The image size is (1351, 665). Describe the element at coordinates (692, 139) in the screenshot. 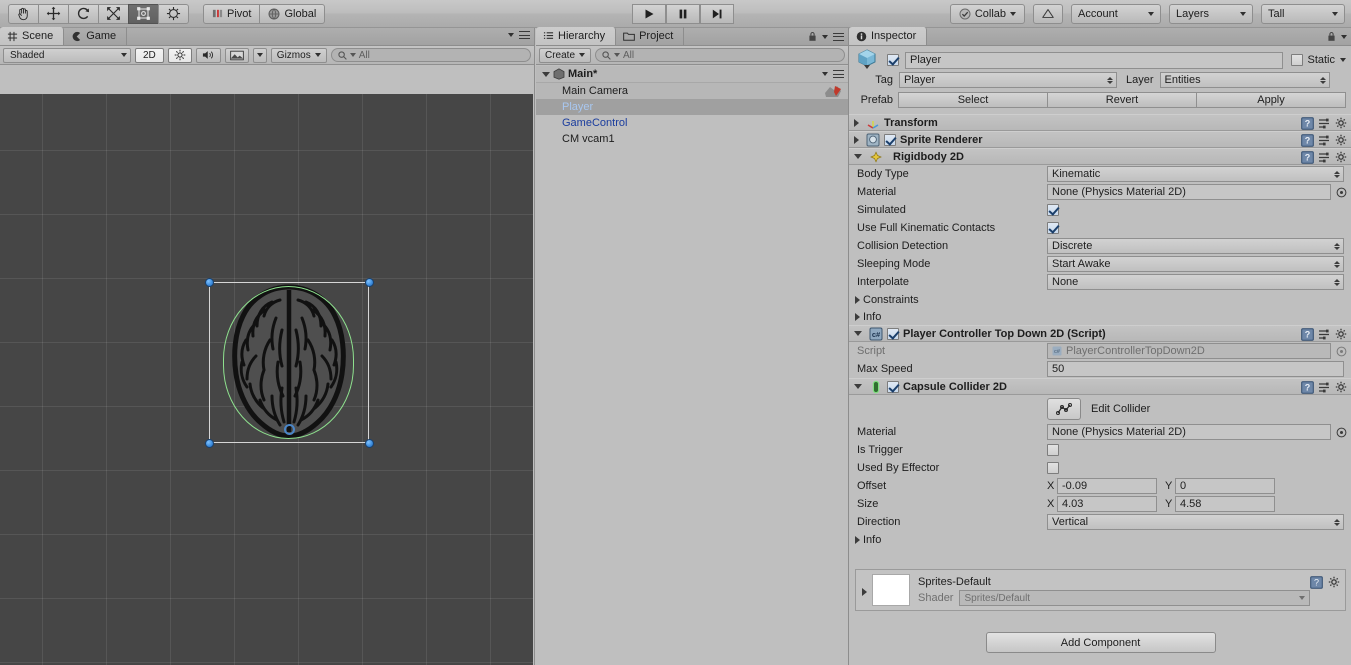

I see `hierarchy-item-cm-vcam1: CM vcam1` at that location.